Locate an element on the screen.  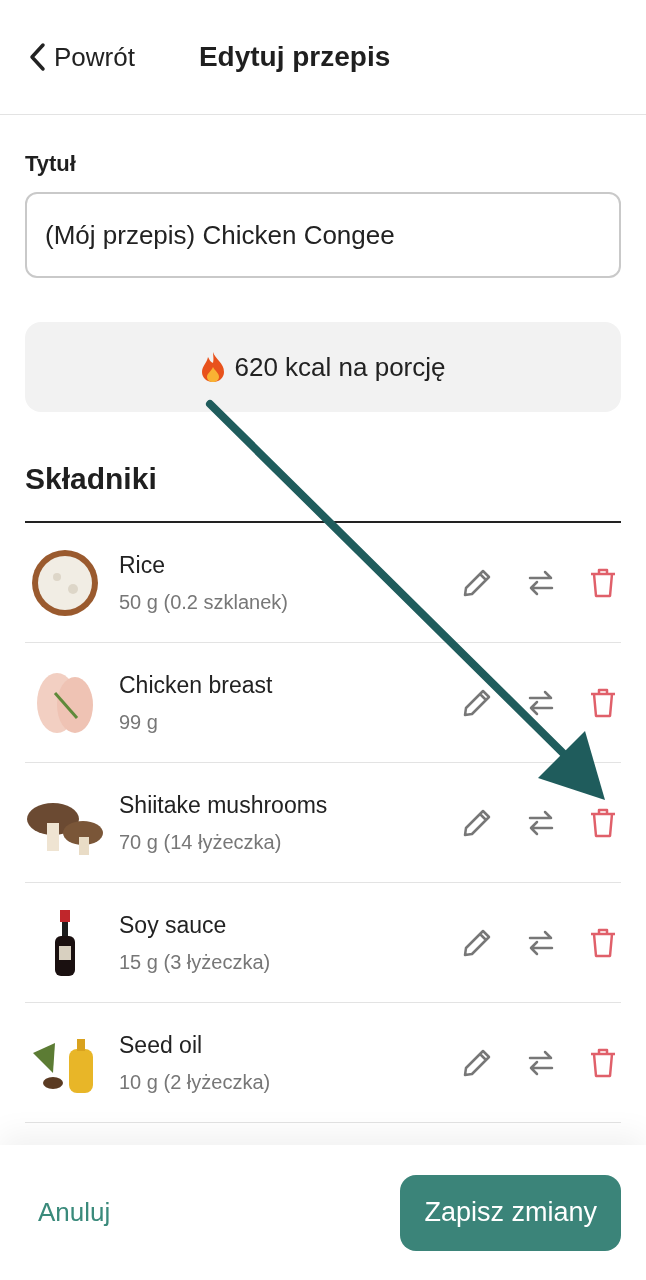
ingredient-amount: 10 g (2 łyżeczka) is located at coordinates (195, 1082).